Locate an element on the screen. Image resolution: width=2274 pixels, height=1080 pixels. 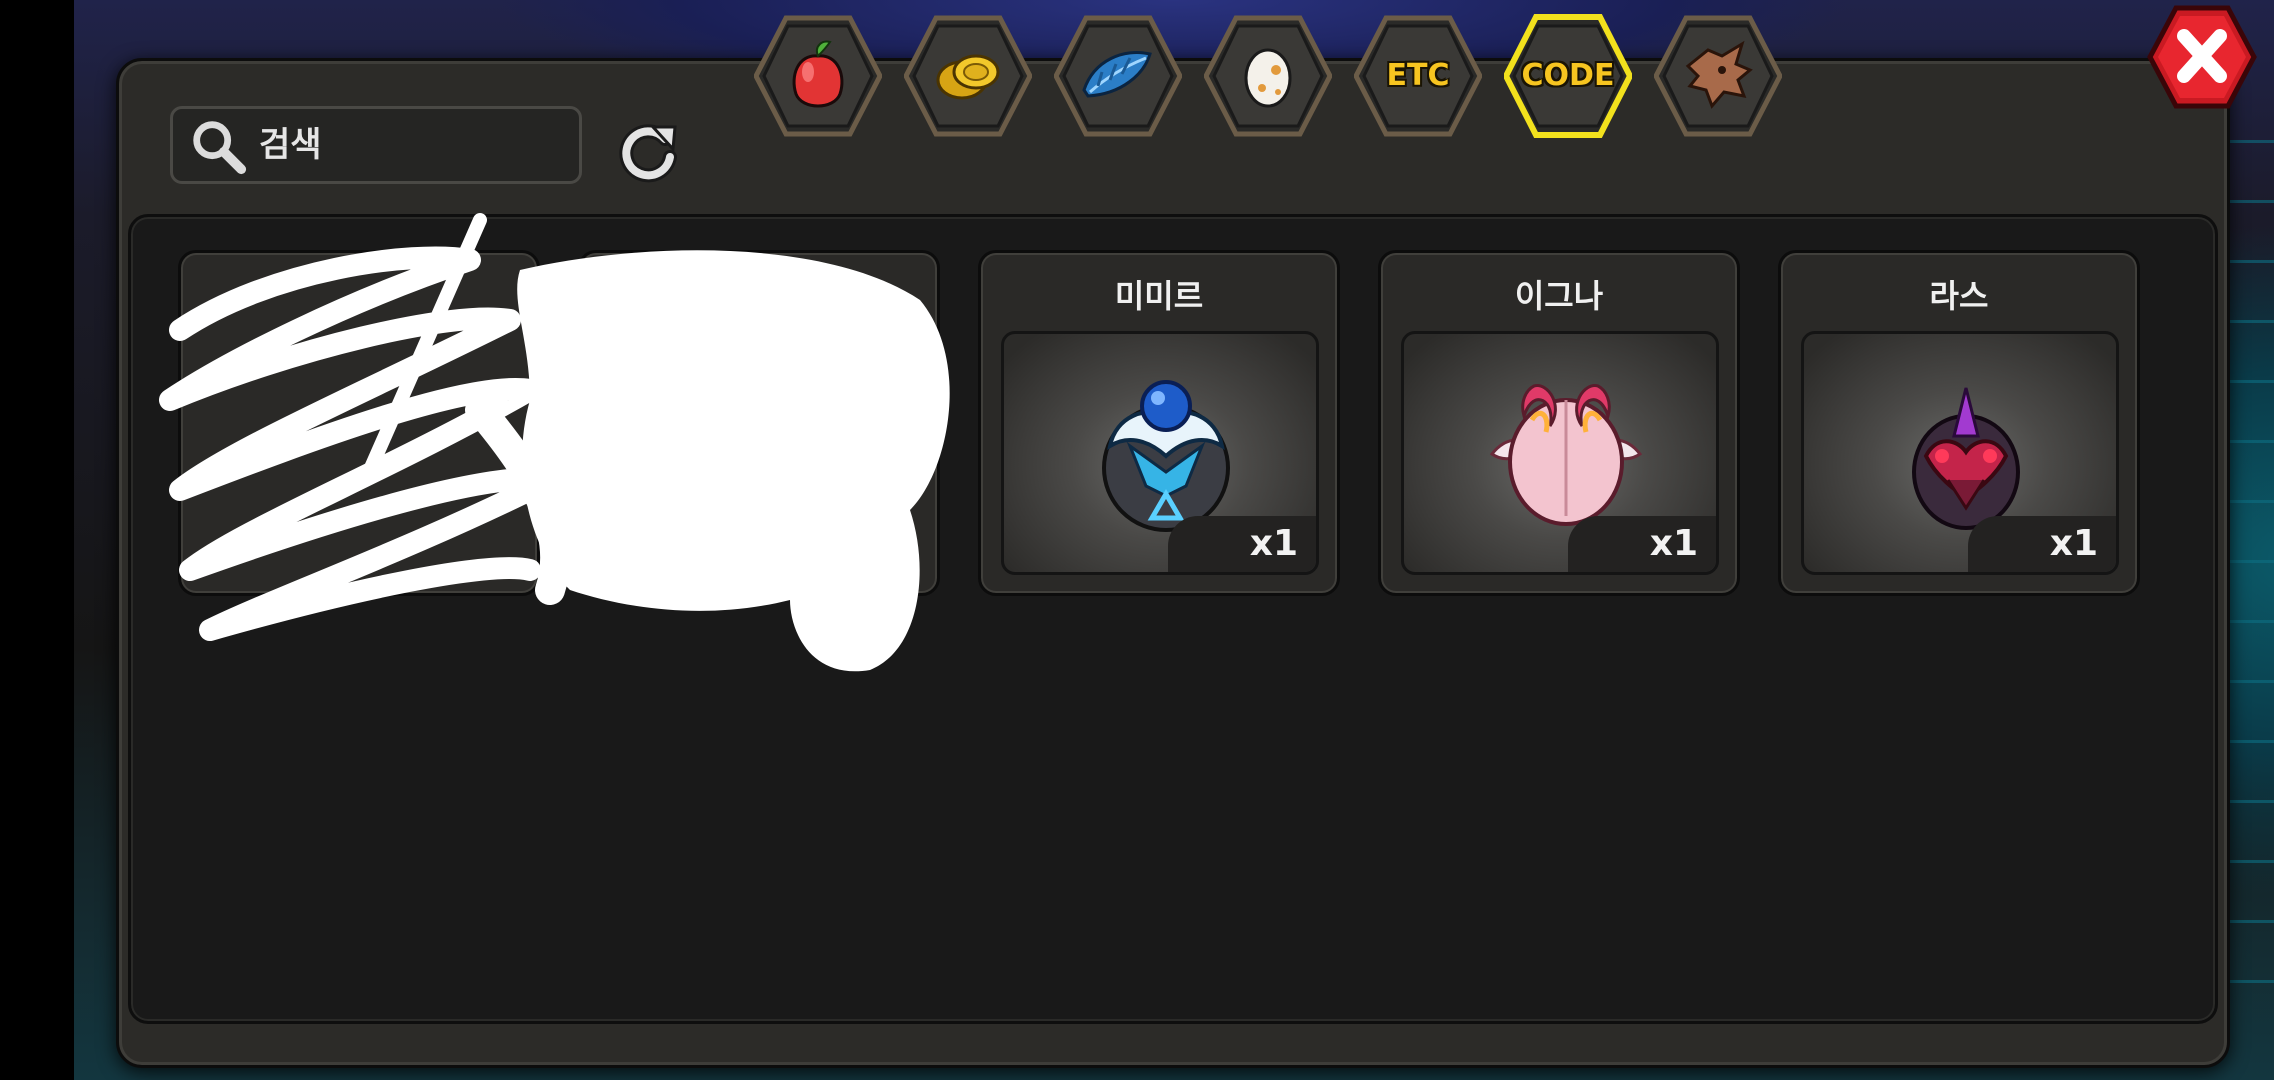
tab-fruit is located at coordinates (818, 76).